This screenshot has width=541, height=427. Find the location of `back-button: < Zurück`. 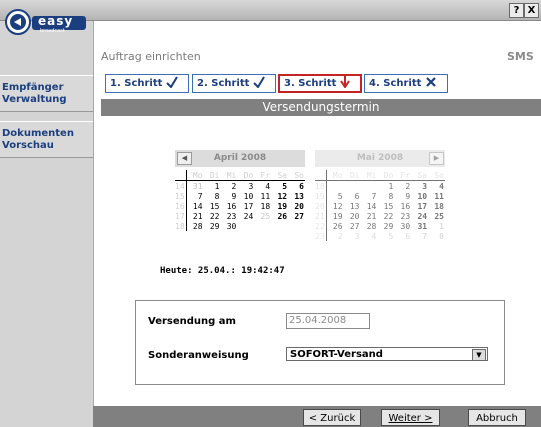

back-button: < Zurück is located at coordinates (332, 417).